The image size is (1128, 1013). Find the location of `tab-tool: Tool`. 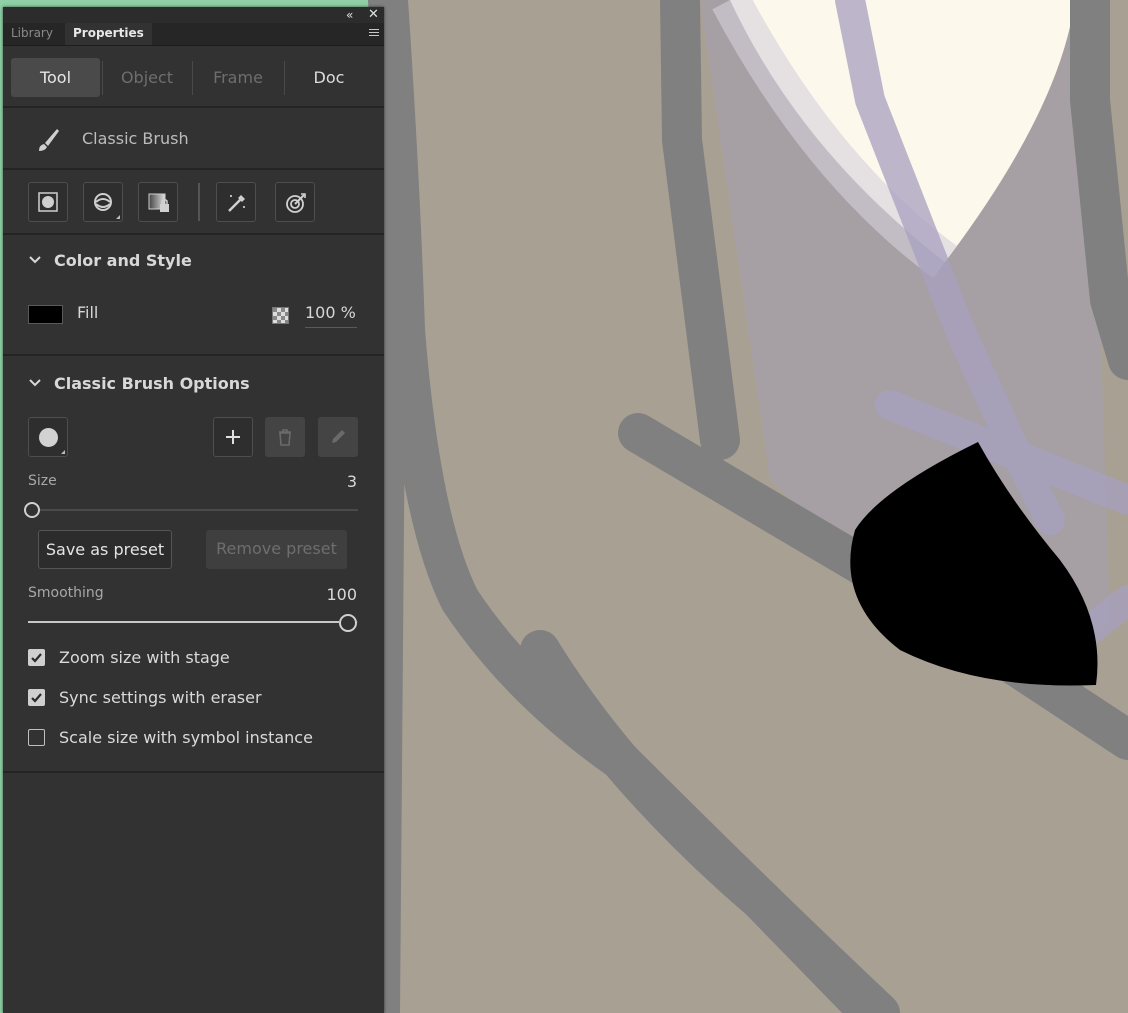

tab-tool: Tool is located at coordinates (55, 77).